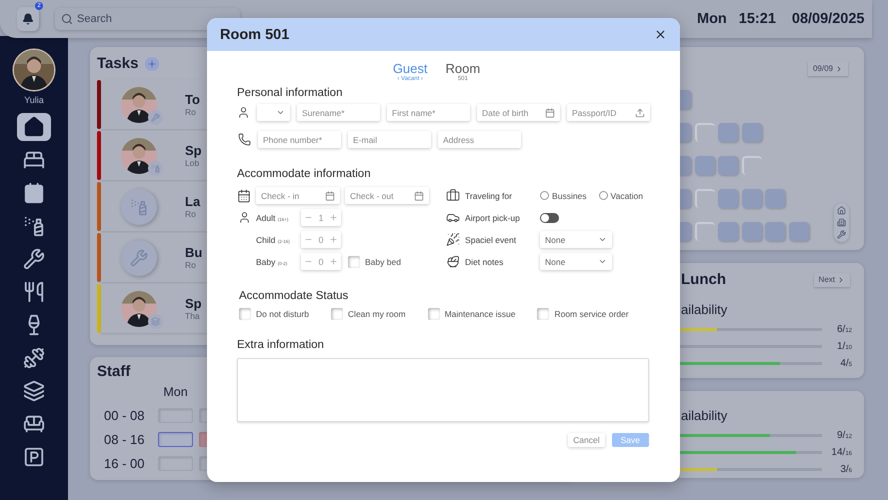 Image resolution: width=888 pixels, height=500 pixels. I want to click on upload-field: Passport/ID, so click(608, 112).